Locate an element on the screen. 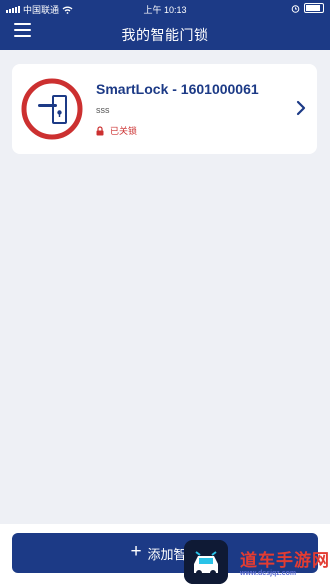 This screenshot has height=586, width=330. chevron-right-icon is located at coordinates (301, 108).